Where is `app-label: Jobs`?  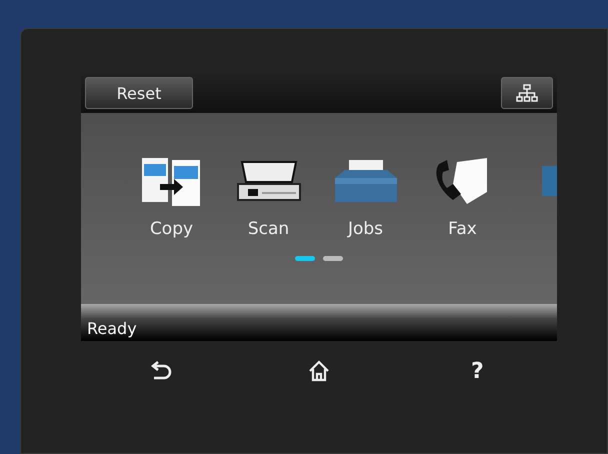 app-label: Jobs is located at coordinates (366, 229).